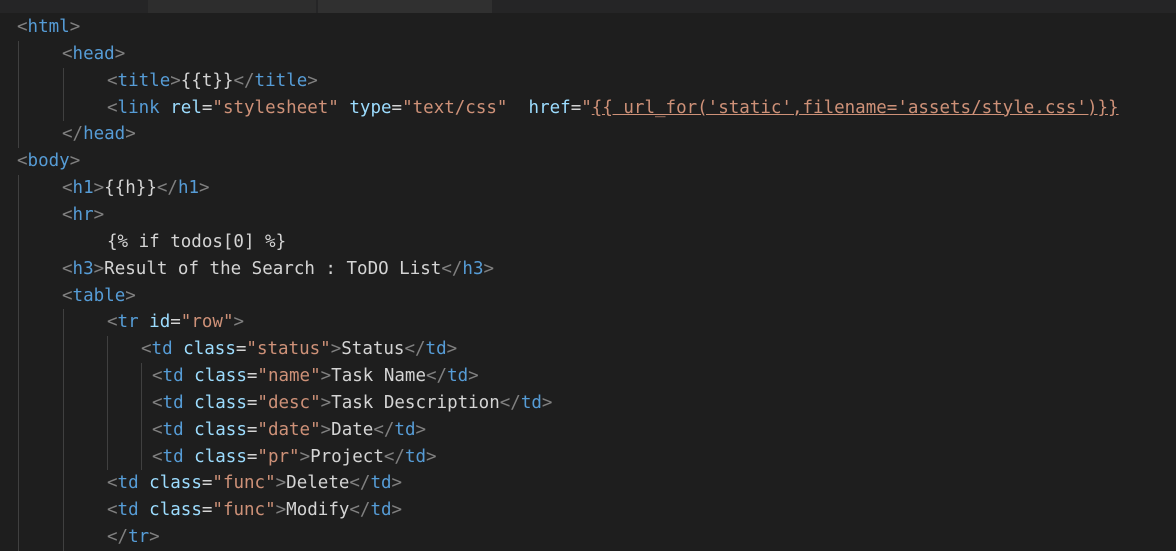 This screenshot has width=1176, height=551. What do you see at coordinates (294, 457) in the screenshot?
I see `code-line: <td class="pr">Project</td>` at bounding box center [294, 457].